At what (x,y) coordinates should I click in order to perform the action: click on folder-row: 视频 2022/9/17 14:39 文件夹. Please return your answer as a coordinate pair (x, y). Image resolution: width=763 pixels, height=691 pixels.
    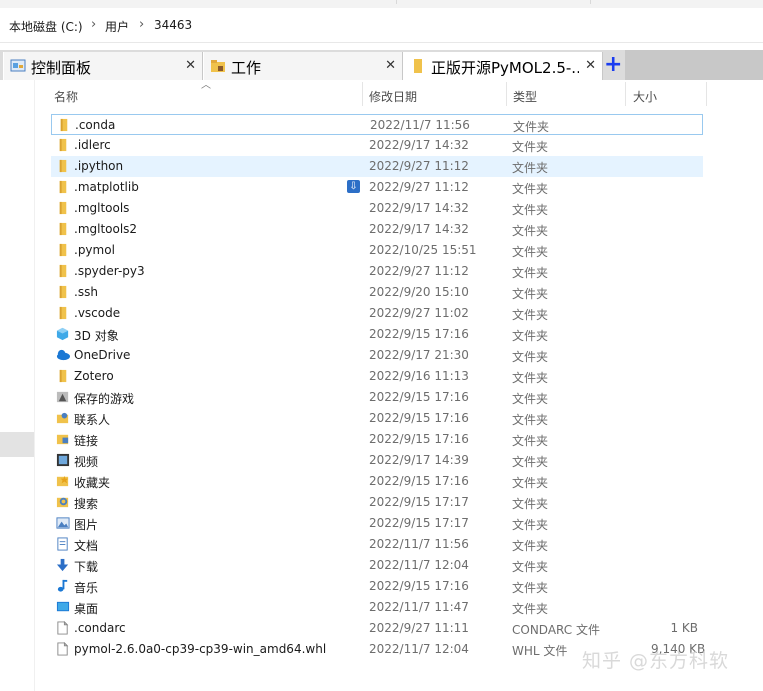
    Looking at the image, I should click on (377, 460).